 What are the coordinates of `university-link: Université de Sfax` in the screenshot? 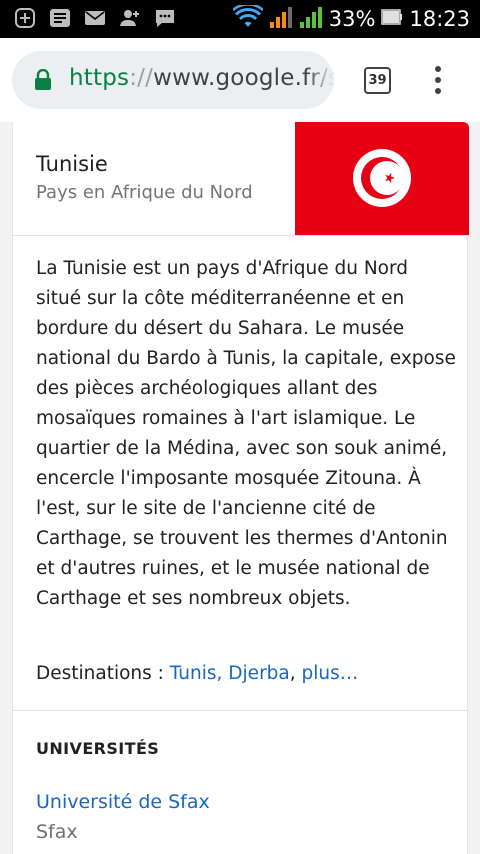 It's located at (123, 802).